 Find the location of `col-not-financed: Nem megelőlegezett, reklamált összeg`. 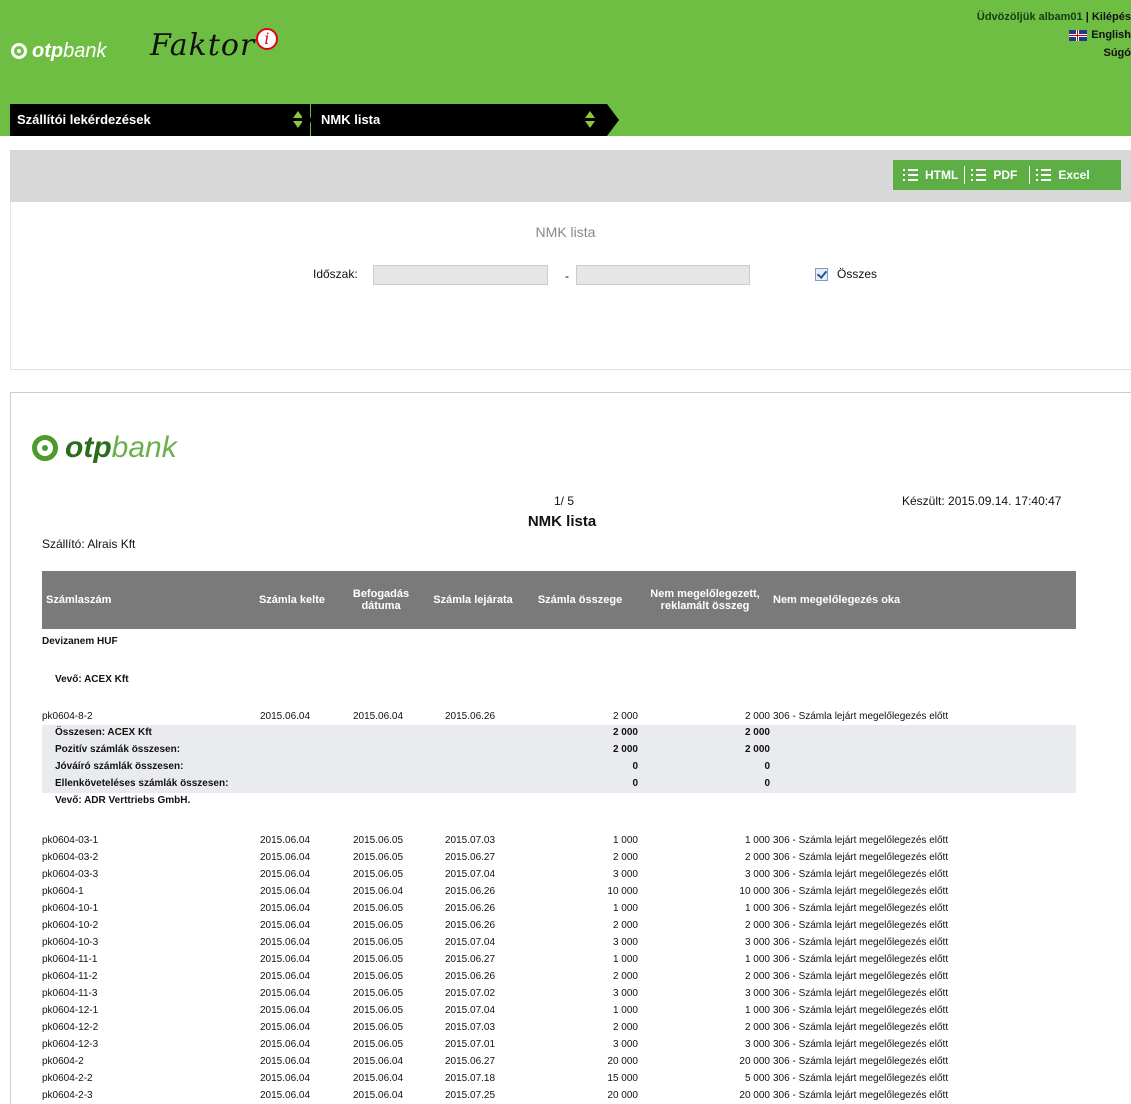

col-not-financed: Nem megelőlegezett, reklamált összeg is located at coordinates (705, 600).